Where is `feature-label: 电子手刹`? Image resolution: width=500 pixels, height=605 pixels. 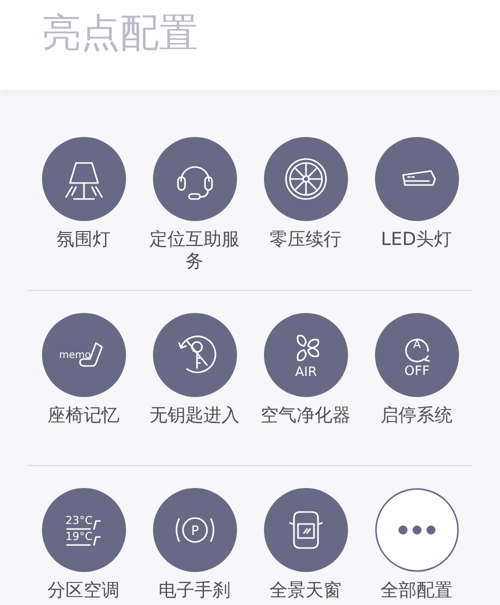
feature-label: 电子手刹 is located at coordinates (195, 591).